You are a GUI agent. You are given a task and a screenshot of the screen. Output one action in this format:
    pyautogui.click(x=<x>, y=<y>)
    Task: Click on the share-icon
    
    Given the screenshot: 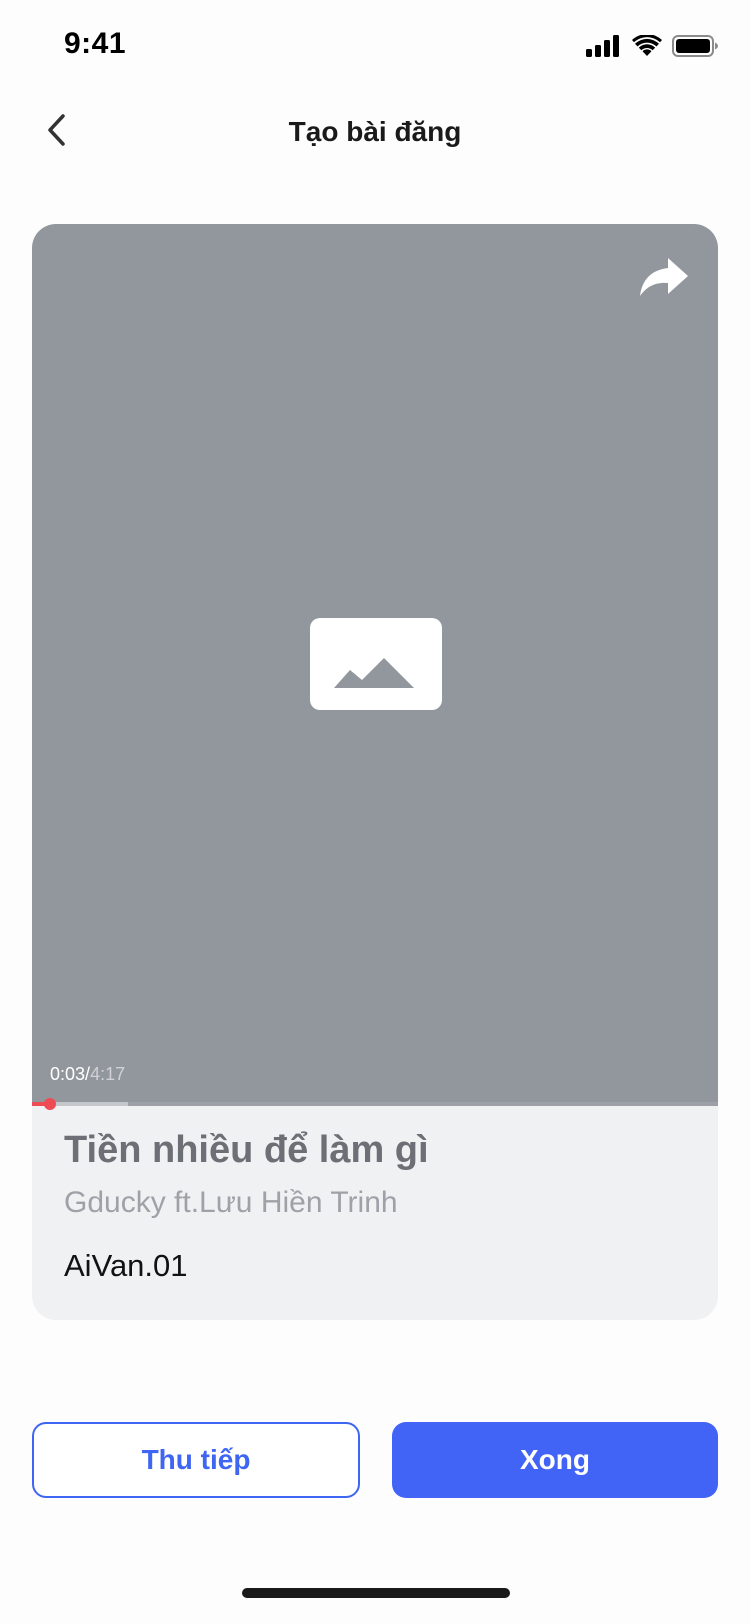 What is the action you would take?
    pyautogui.click(x=664, y=277)
    